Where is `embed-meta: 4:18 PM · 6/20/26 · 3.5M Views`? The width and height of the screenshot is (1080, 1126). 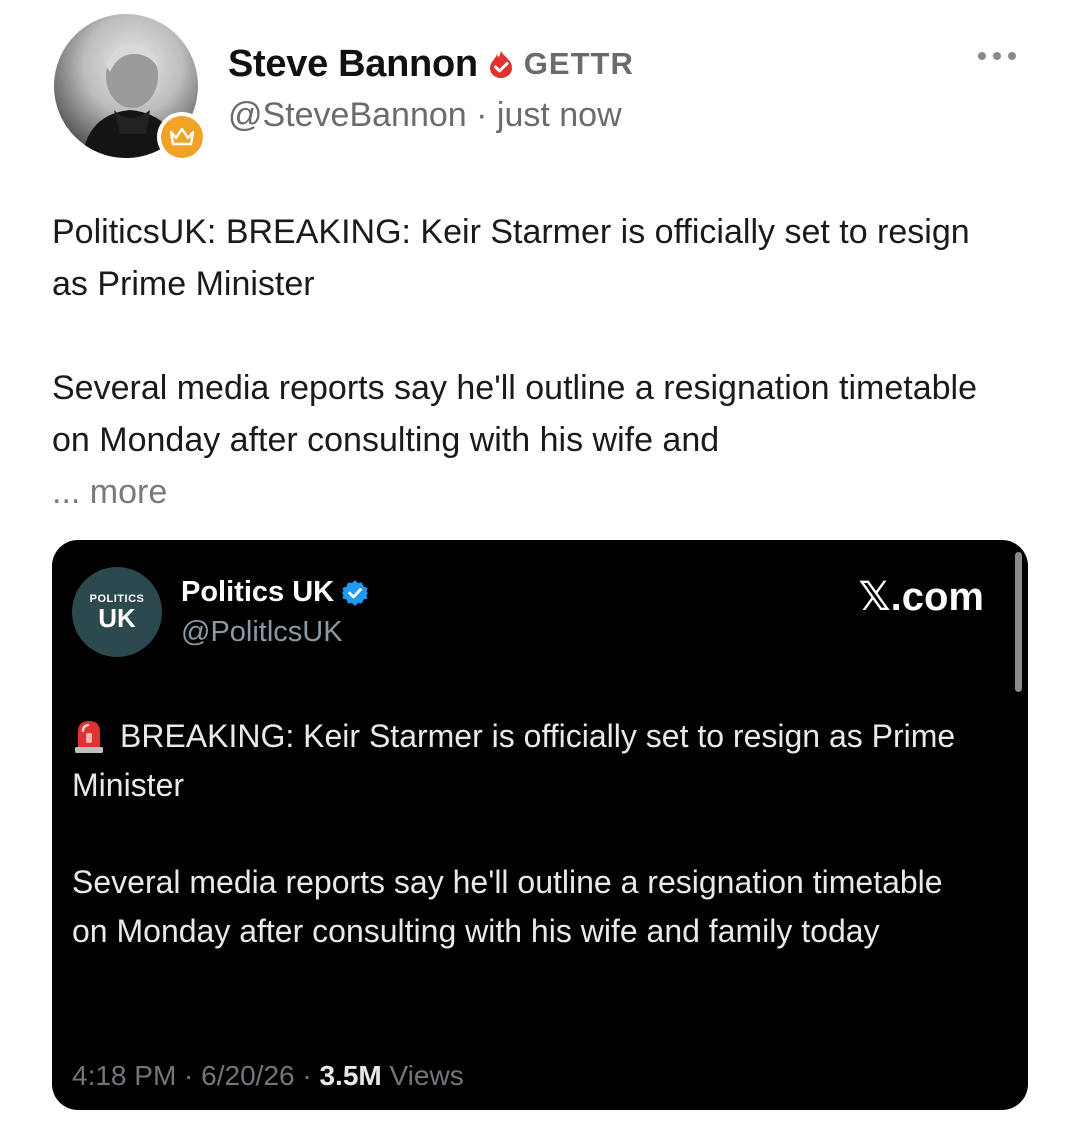 embed-meta: 4:18 PM · 6/20/26 · 3.5M Views is located at coordinates (268, 1076).